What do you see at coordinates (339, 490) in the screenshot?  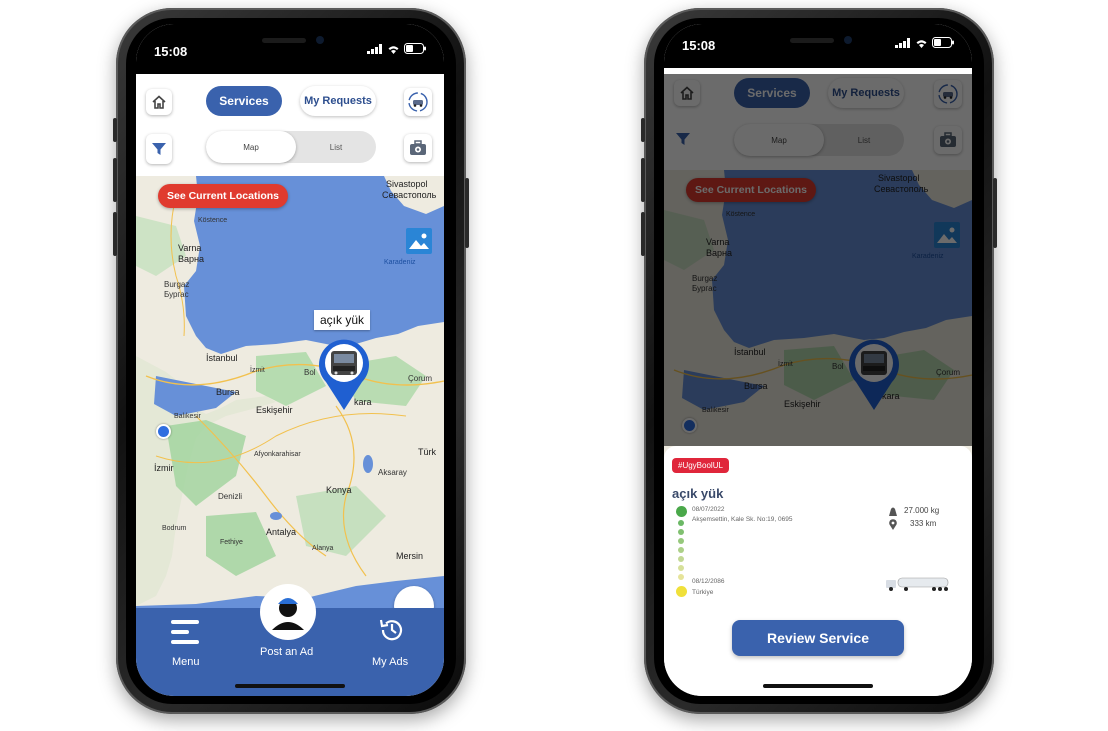 I see `map-label-konya: Konya` at bounding box center [339, 490].